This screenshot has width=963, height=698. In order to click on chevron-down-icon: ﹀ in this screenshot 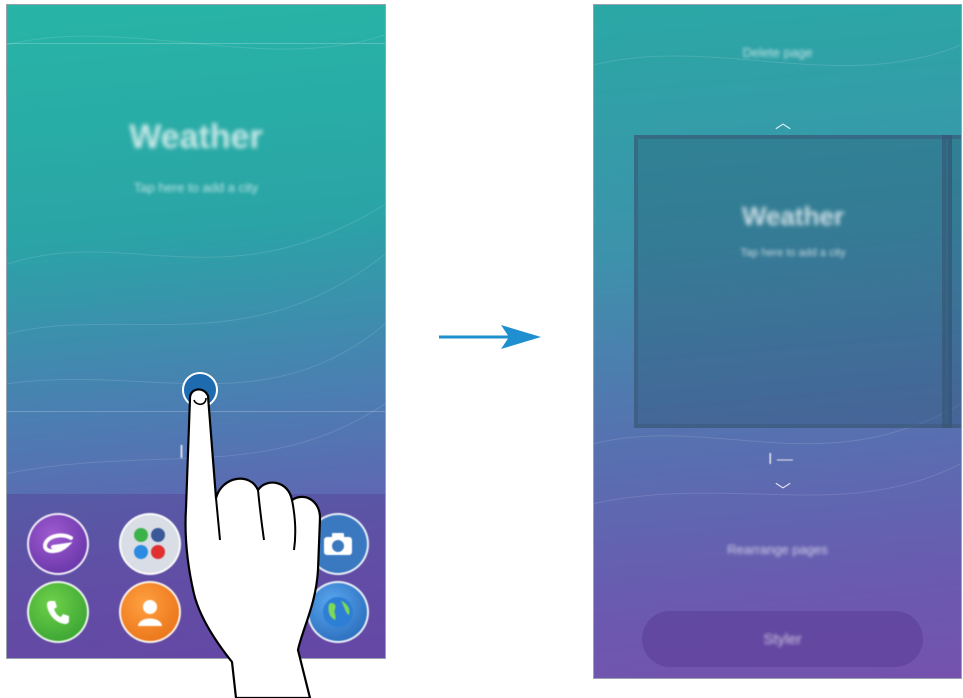, I will do `click(783, 491)`.